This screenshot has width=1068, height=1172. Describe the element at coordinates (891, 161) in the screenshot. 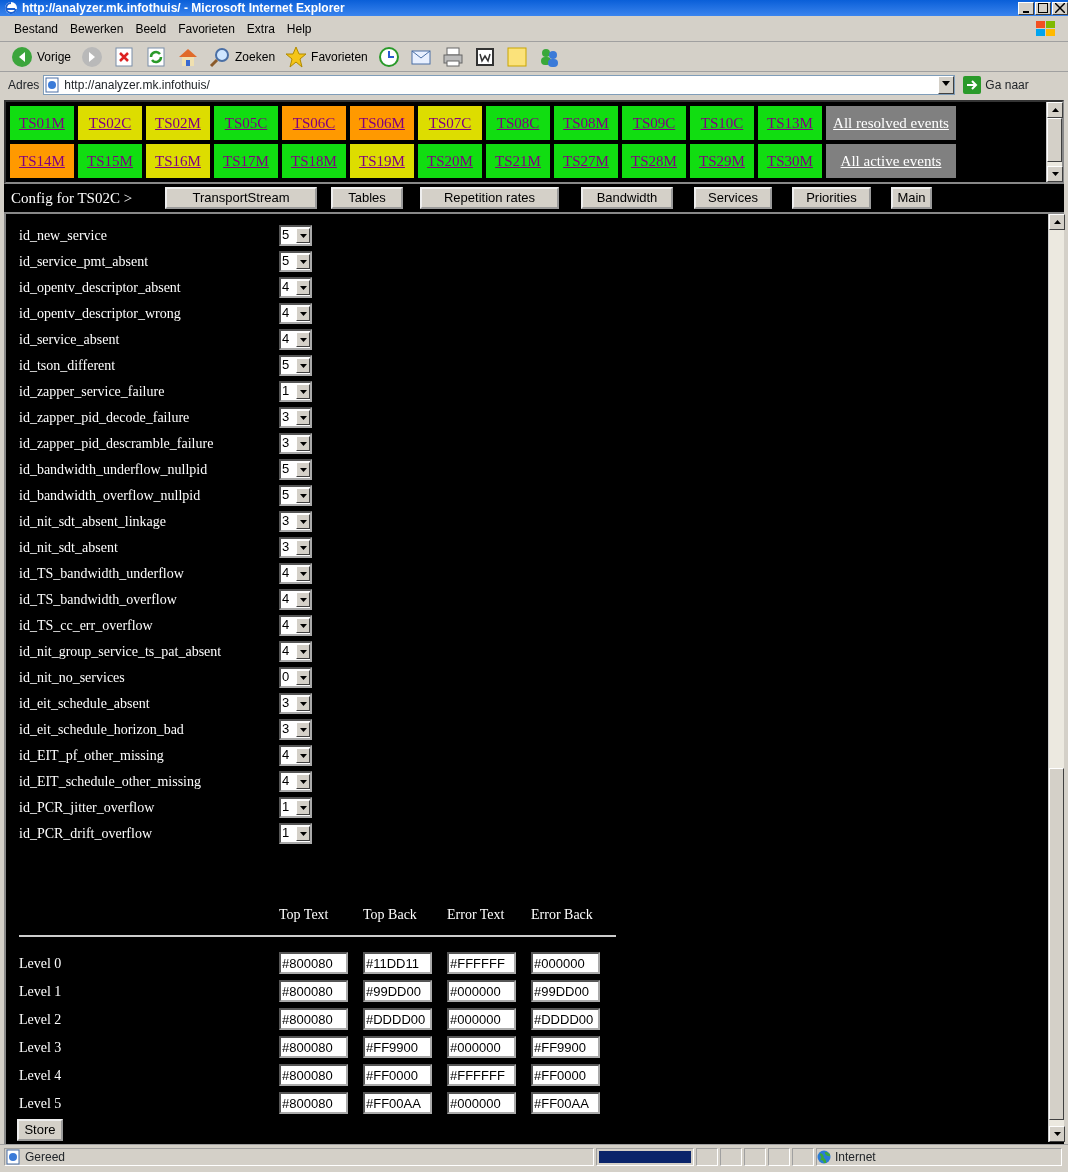

I see `events-link: All active events` at that location.